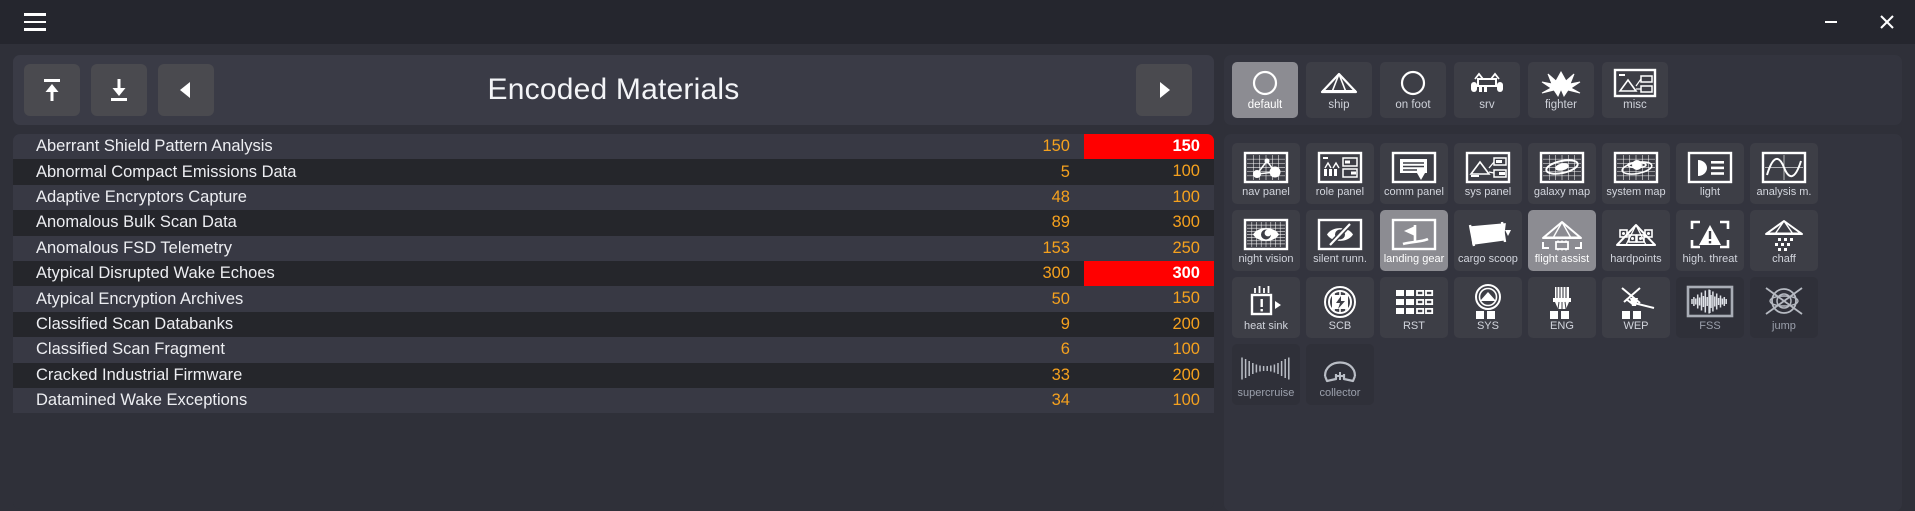 The height and width of the screenshot is (511, 1915). I want to click on category-button-misc: misc, so click(1634, 90).